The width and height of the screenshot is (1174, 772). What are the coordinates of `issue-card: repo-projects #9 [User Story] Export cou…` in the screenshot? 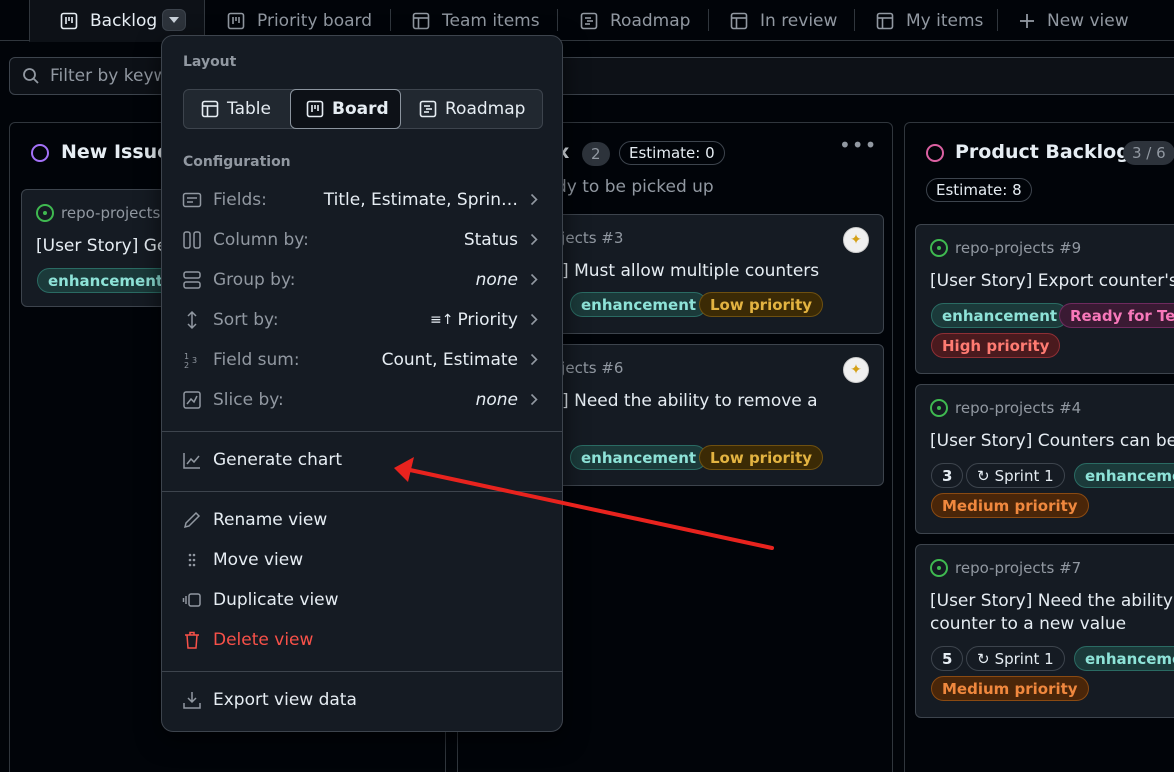 It's located at (1044, 299).